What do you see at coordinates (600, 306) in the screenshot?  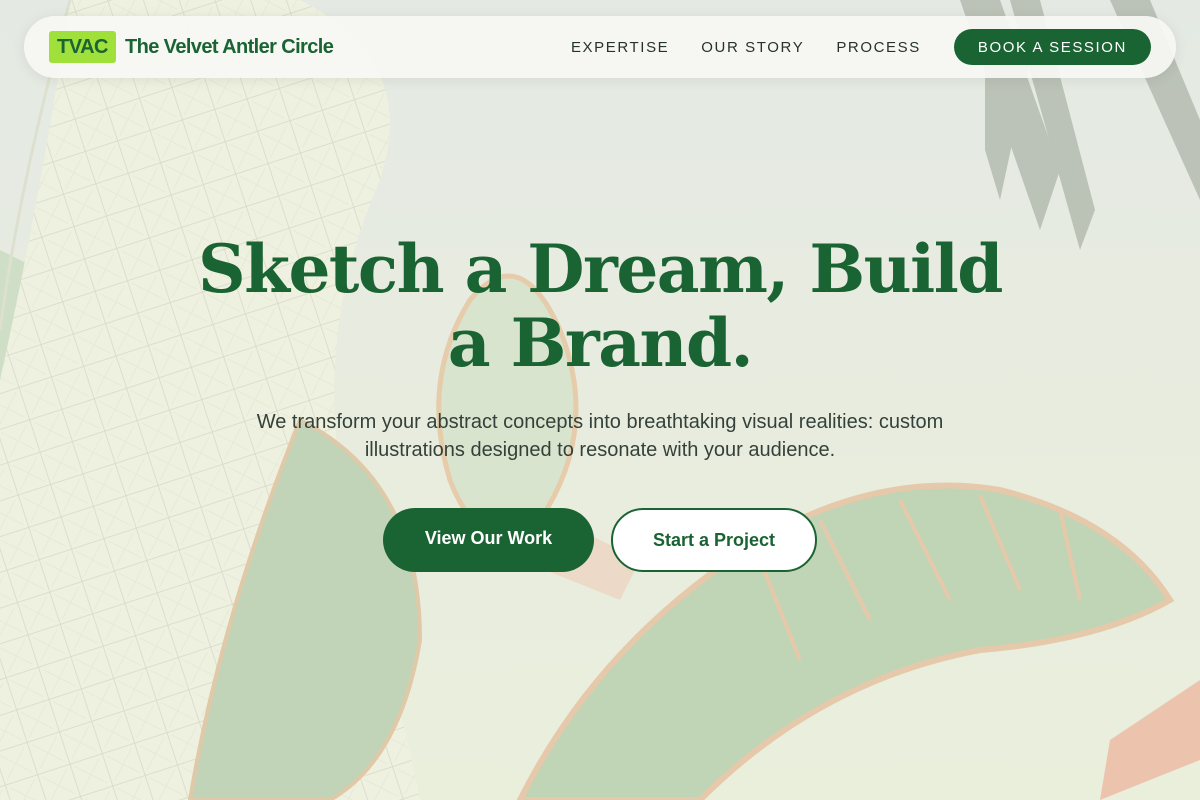 I see `hero-title: Sketch a Dream, Build a Brand.` at bounding box center [600, 306].